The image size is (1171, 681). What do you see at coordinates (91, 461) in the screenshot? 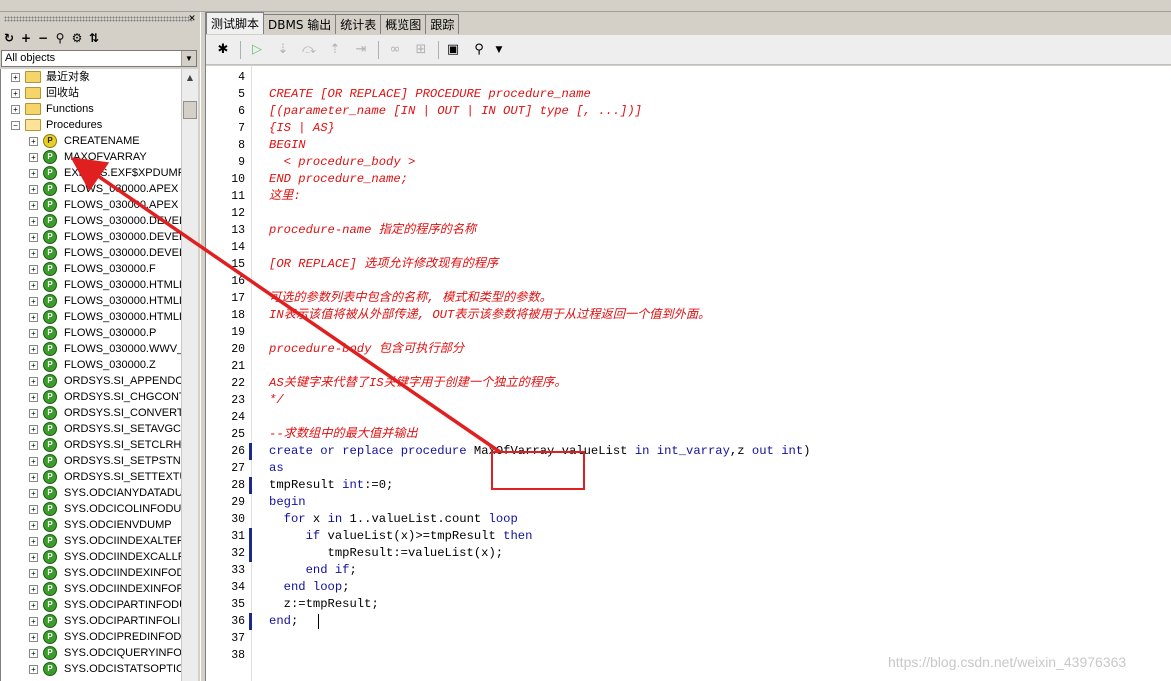
I see `tree-item-procedure: + P ORDSYS.SI_SETPSTN` at bounding box center [91, 461].